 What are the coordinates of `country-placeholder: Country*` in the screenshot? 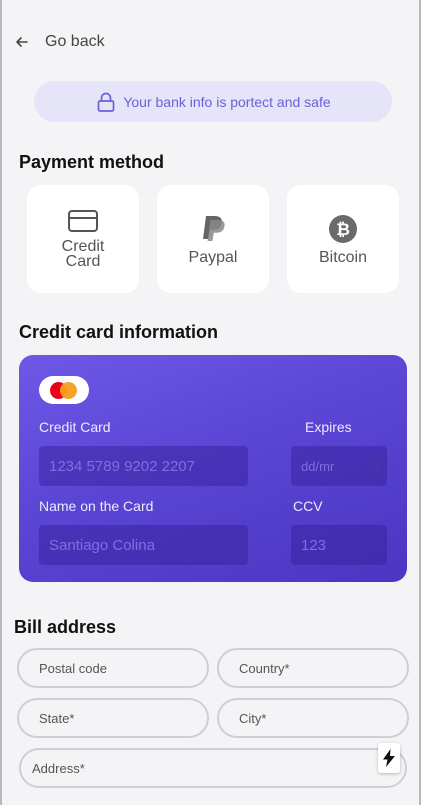 It's located at (264, 668).